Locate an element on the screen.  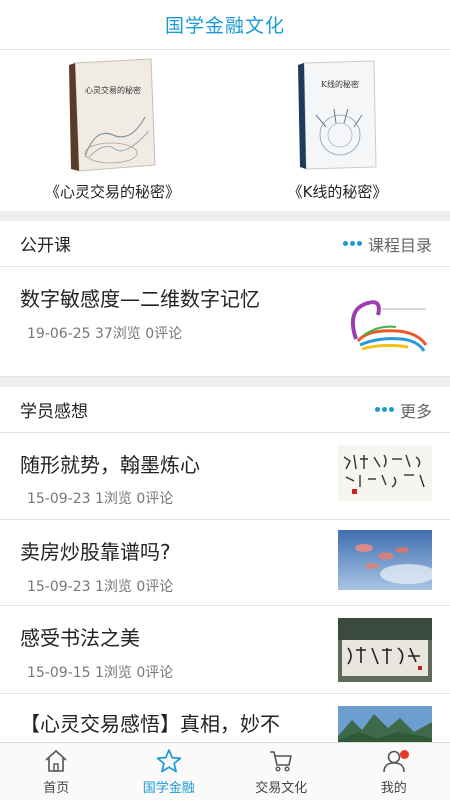
tab-label: 首页 is located at coordinates (56, 788).